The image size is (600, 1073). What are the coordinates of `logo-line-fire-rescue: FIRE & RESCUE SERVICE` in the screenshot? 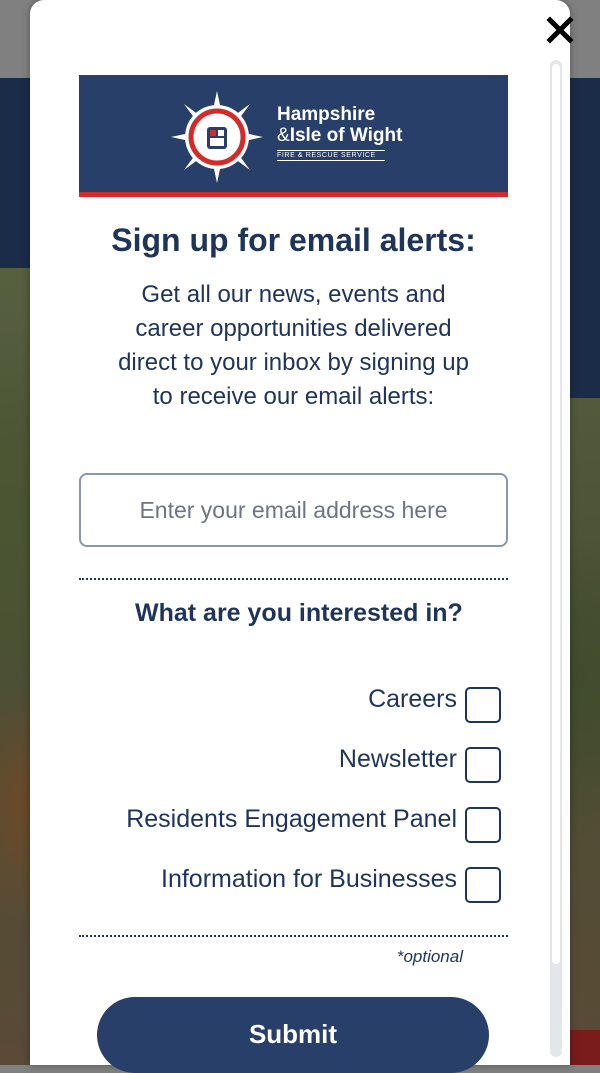 It's located at (331, 155).